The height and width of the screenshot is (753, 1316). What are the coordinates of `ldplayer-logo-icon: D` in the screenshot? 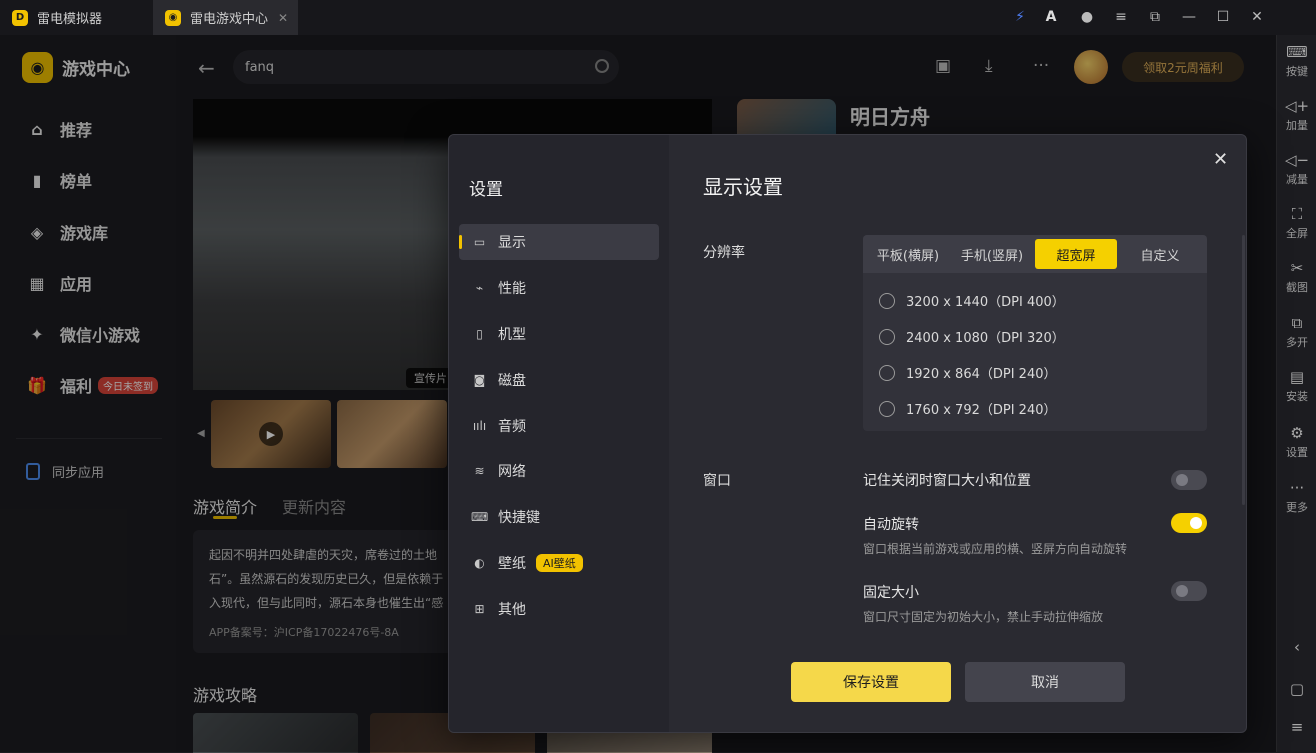 It's located at (20, 17).